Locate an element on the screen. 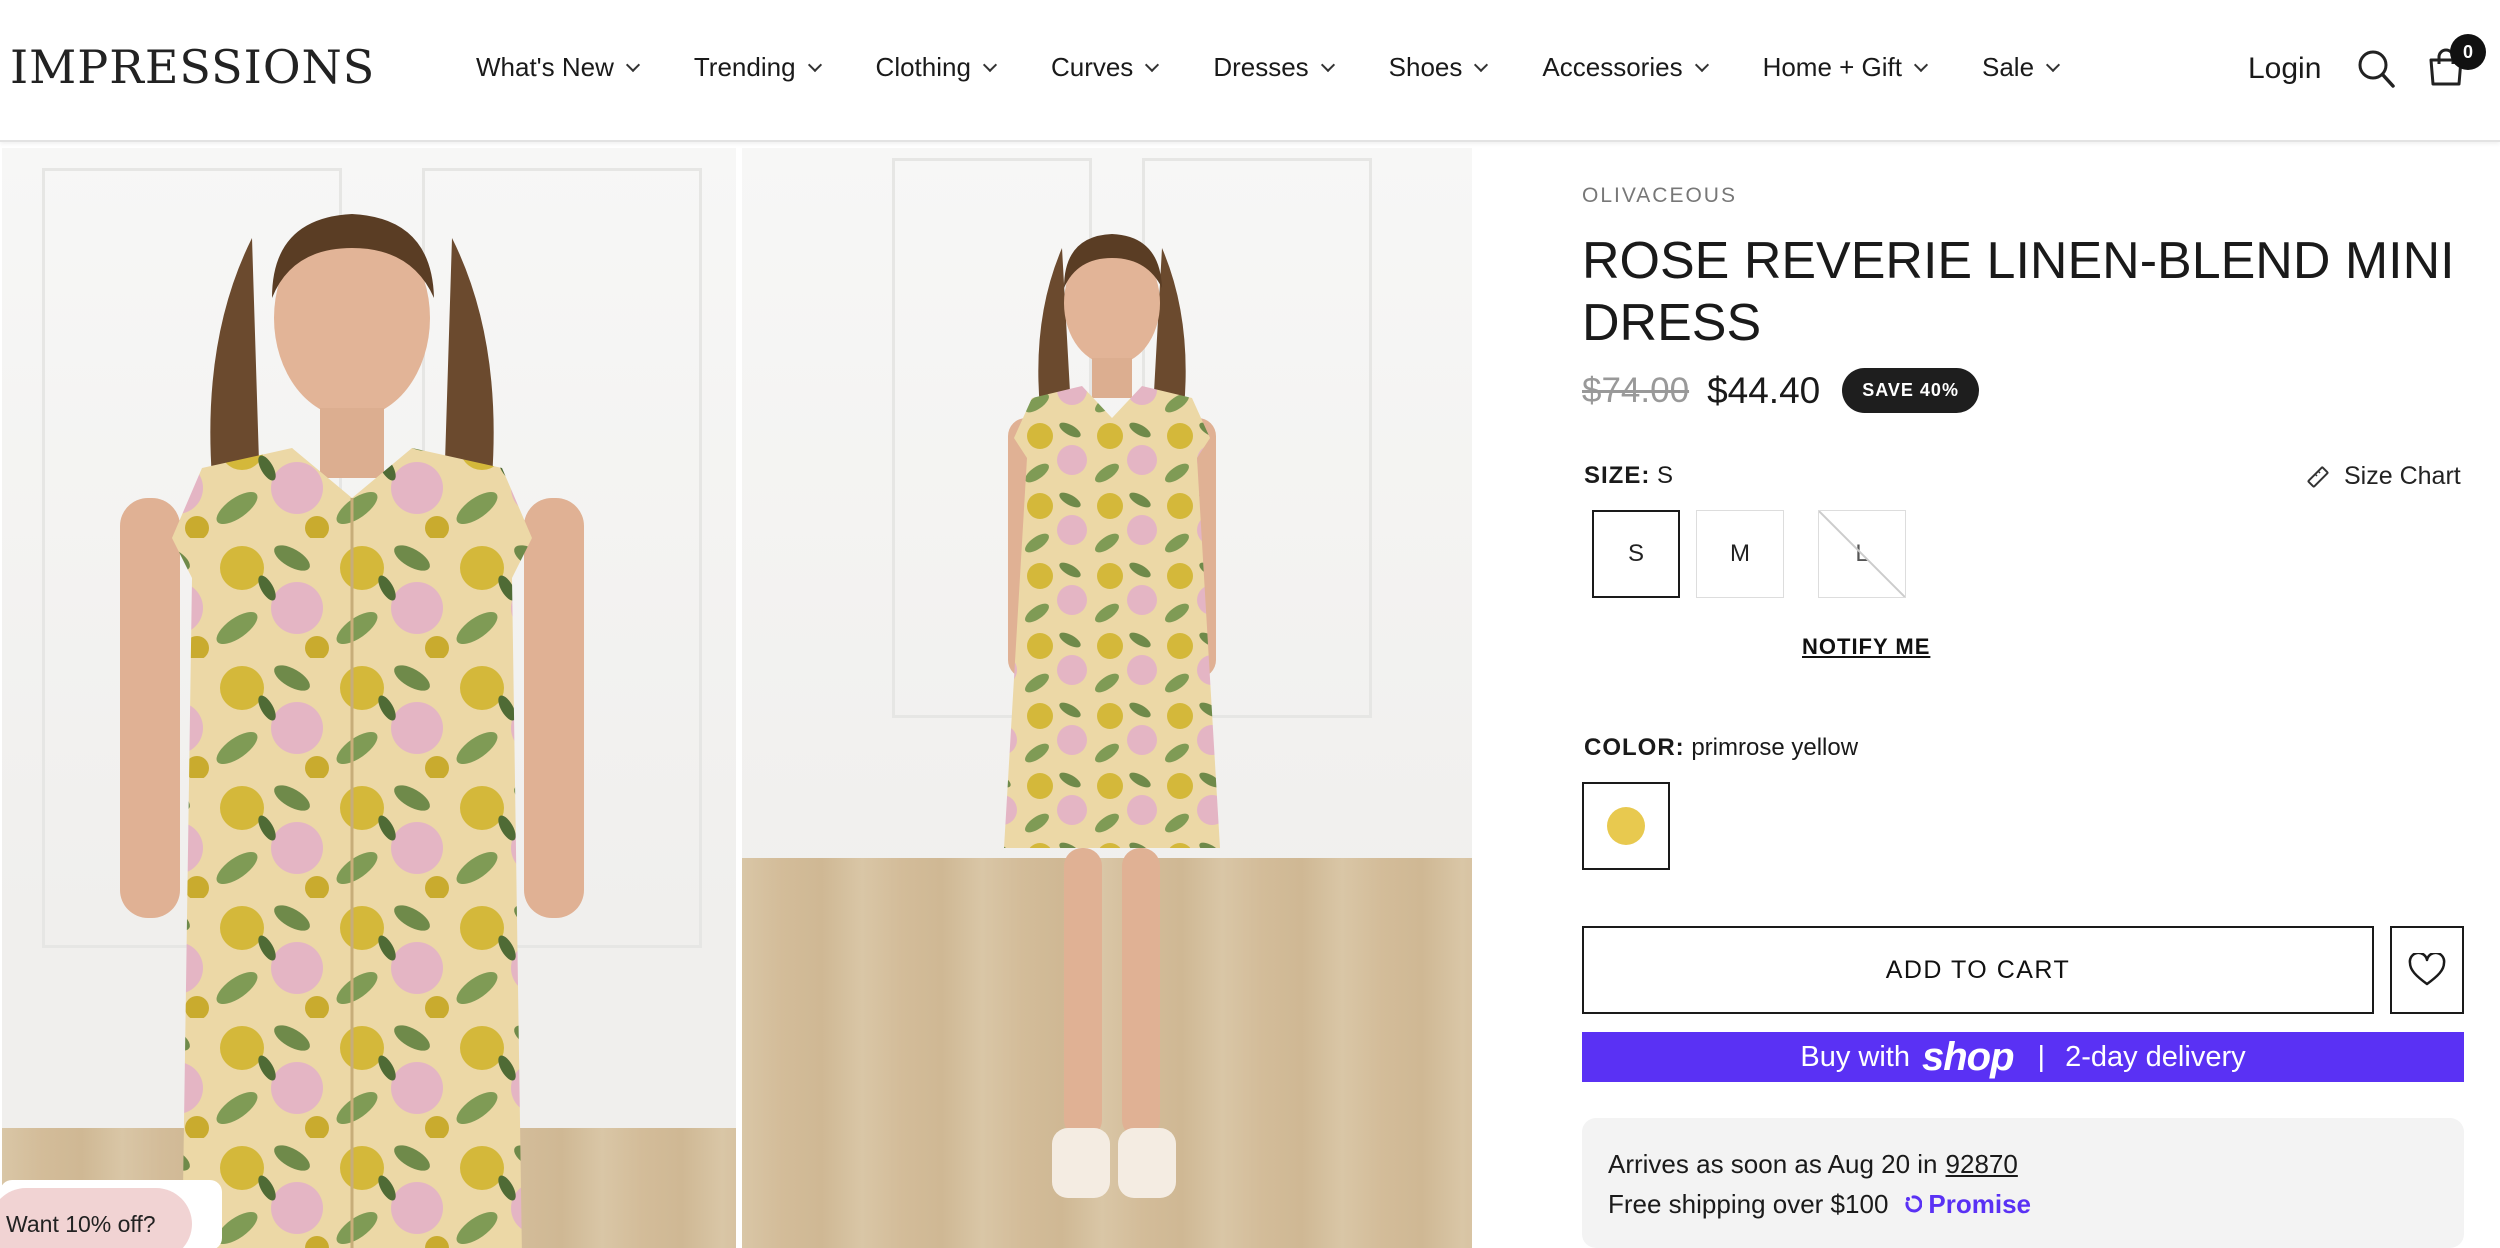 This screenshot has height=1248, width=2500. size-option-l-unavailable: L is located at coordinates (1862, 554).